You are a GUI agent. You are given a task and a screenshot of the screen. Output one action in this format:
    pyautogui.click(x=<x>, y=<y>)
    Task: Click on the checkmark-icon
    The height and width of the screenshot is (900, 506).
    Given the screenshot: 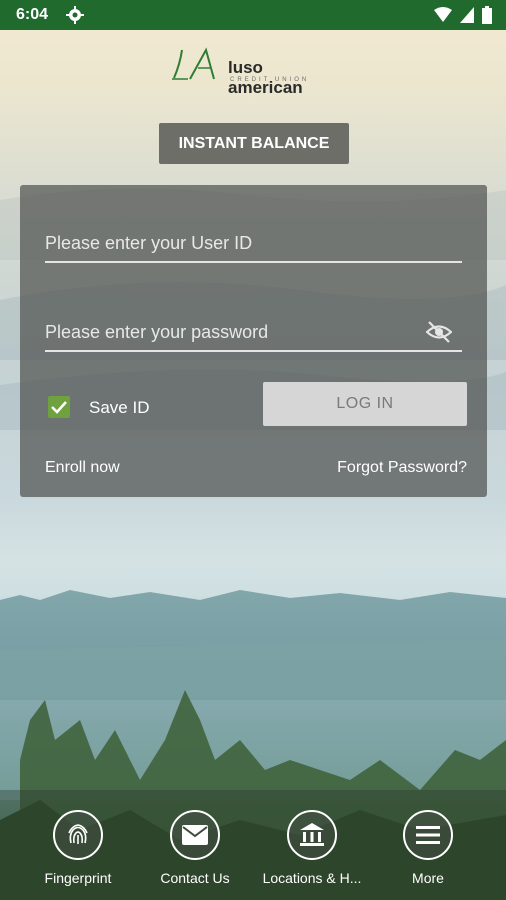 What is the action you would take?
    pyautogui.click(x=59, y=407)
    